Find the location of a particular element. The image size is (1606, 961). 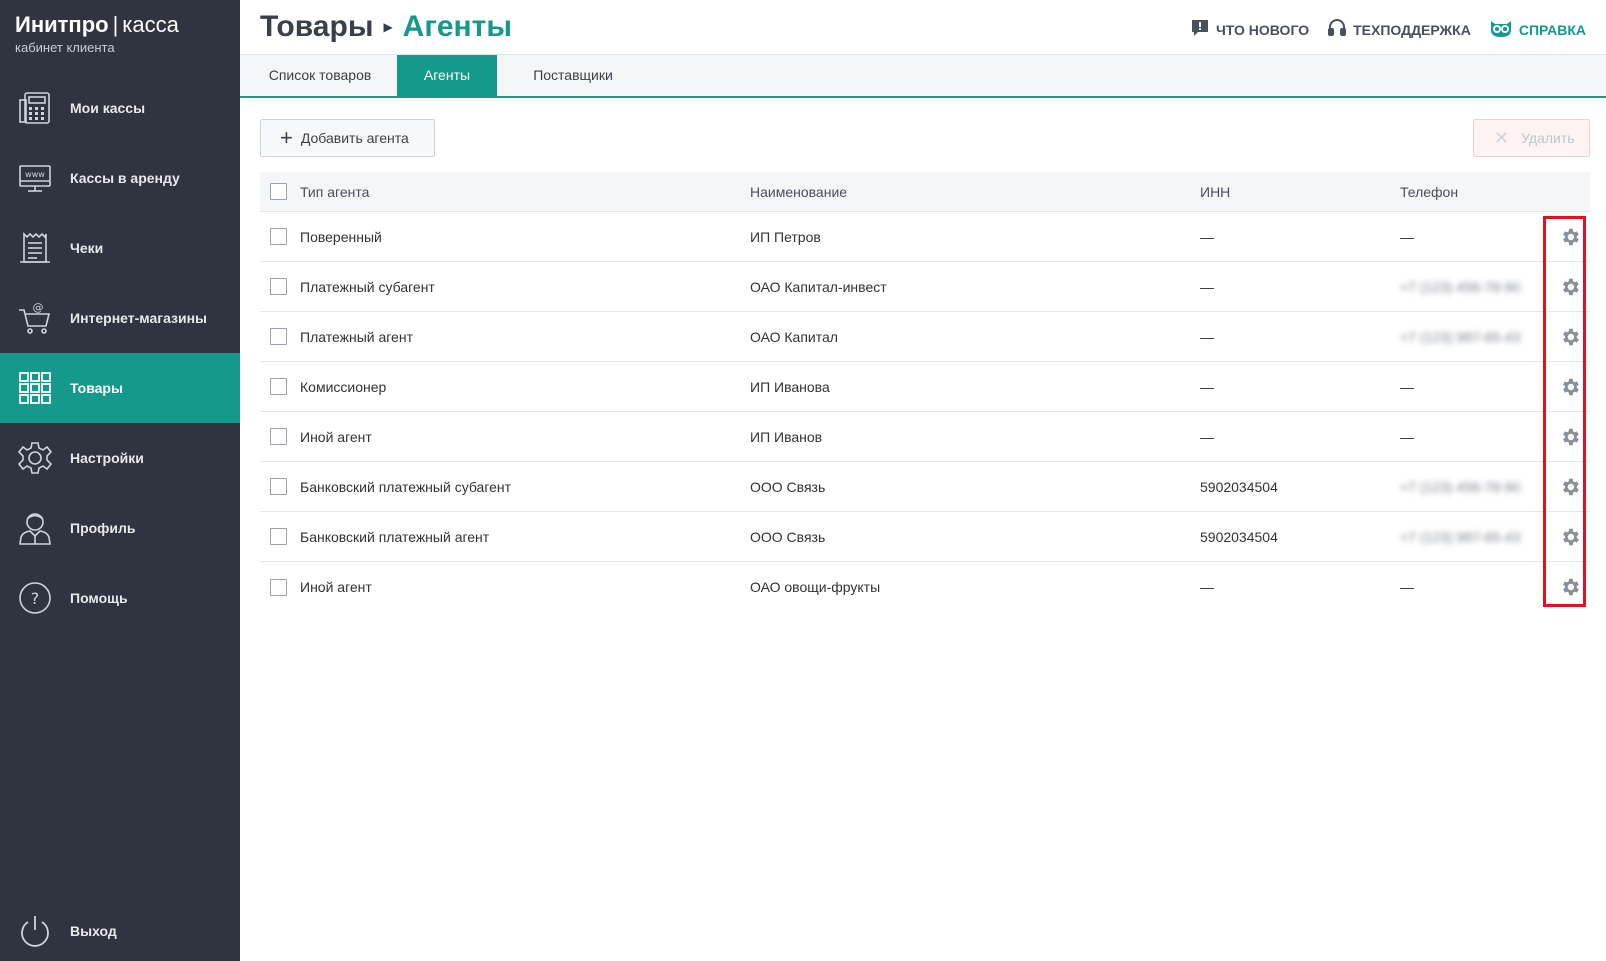

column-header-inn: ИНН is located at coordinates (1215, 191).